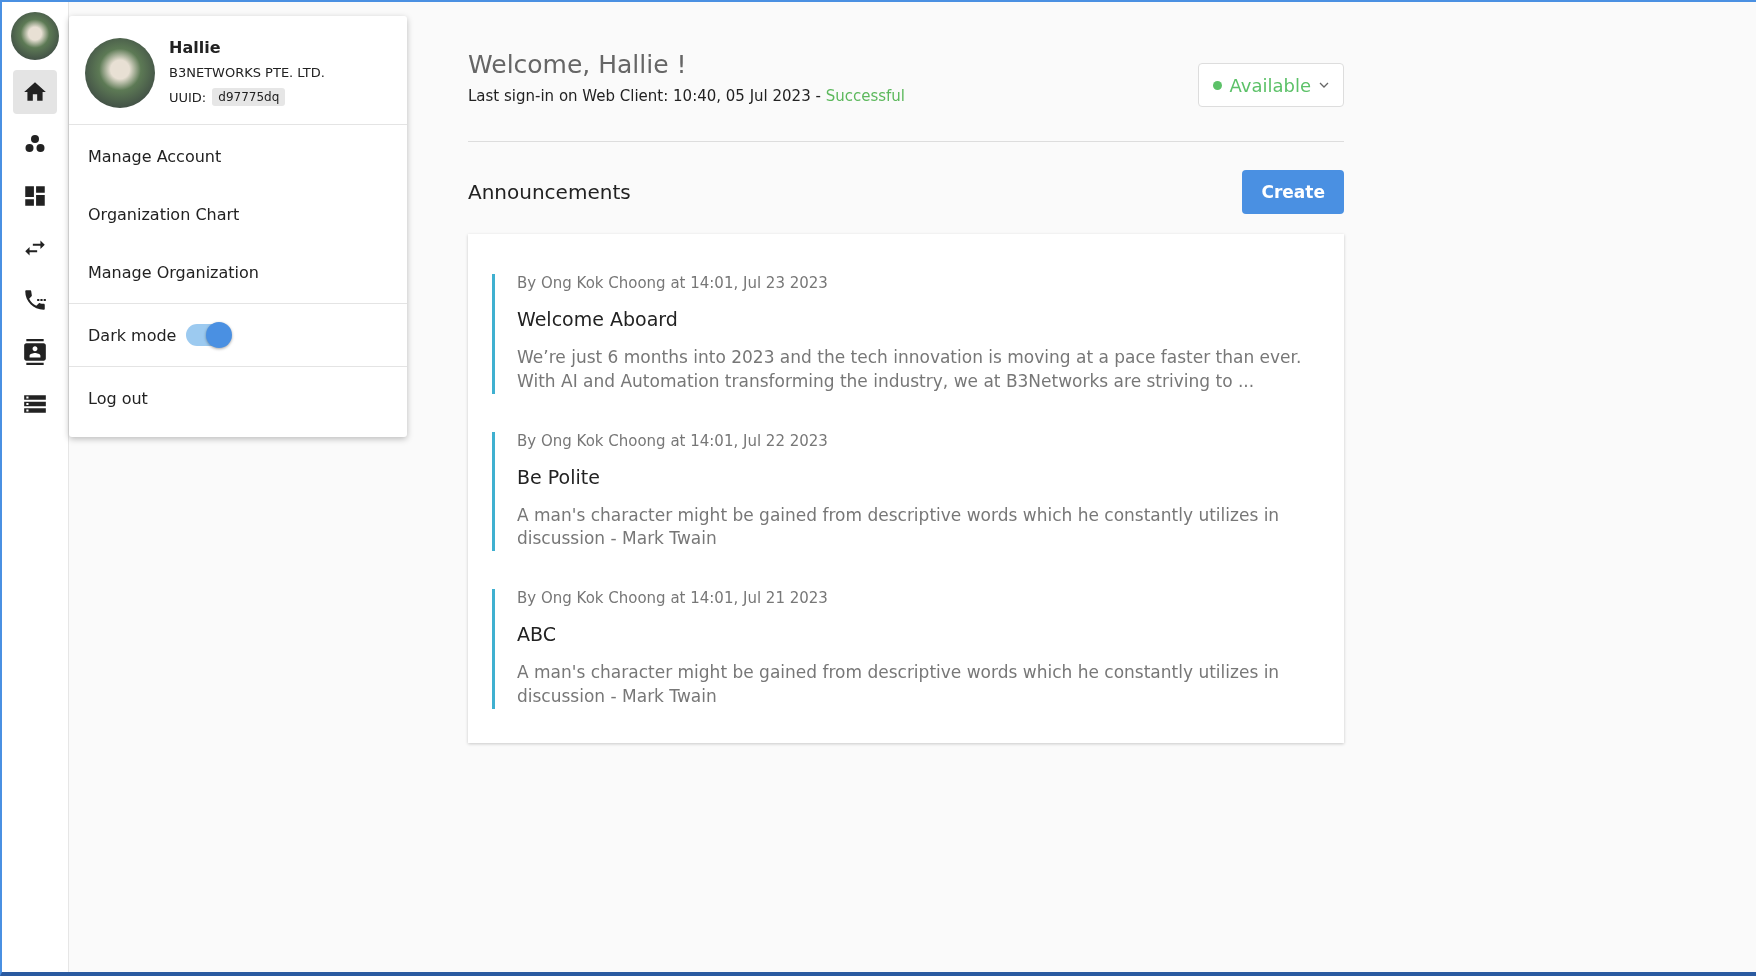 The image size is (1756, 976). What do you see at coordinates (195, 47) in the screenshot?
I see `user-name: Hallie` at bounding box center [195, 47].